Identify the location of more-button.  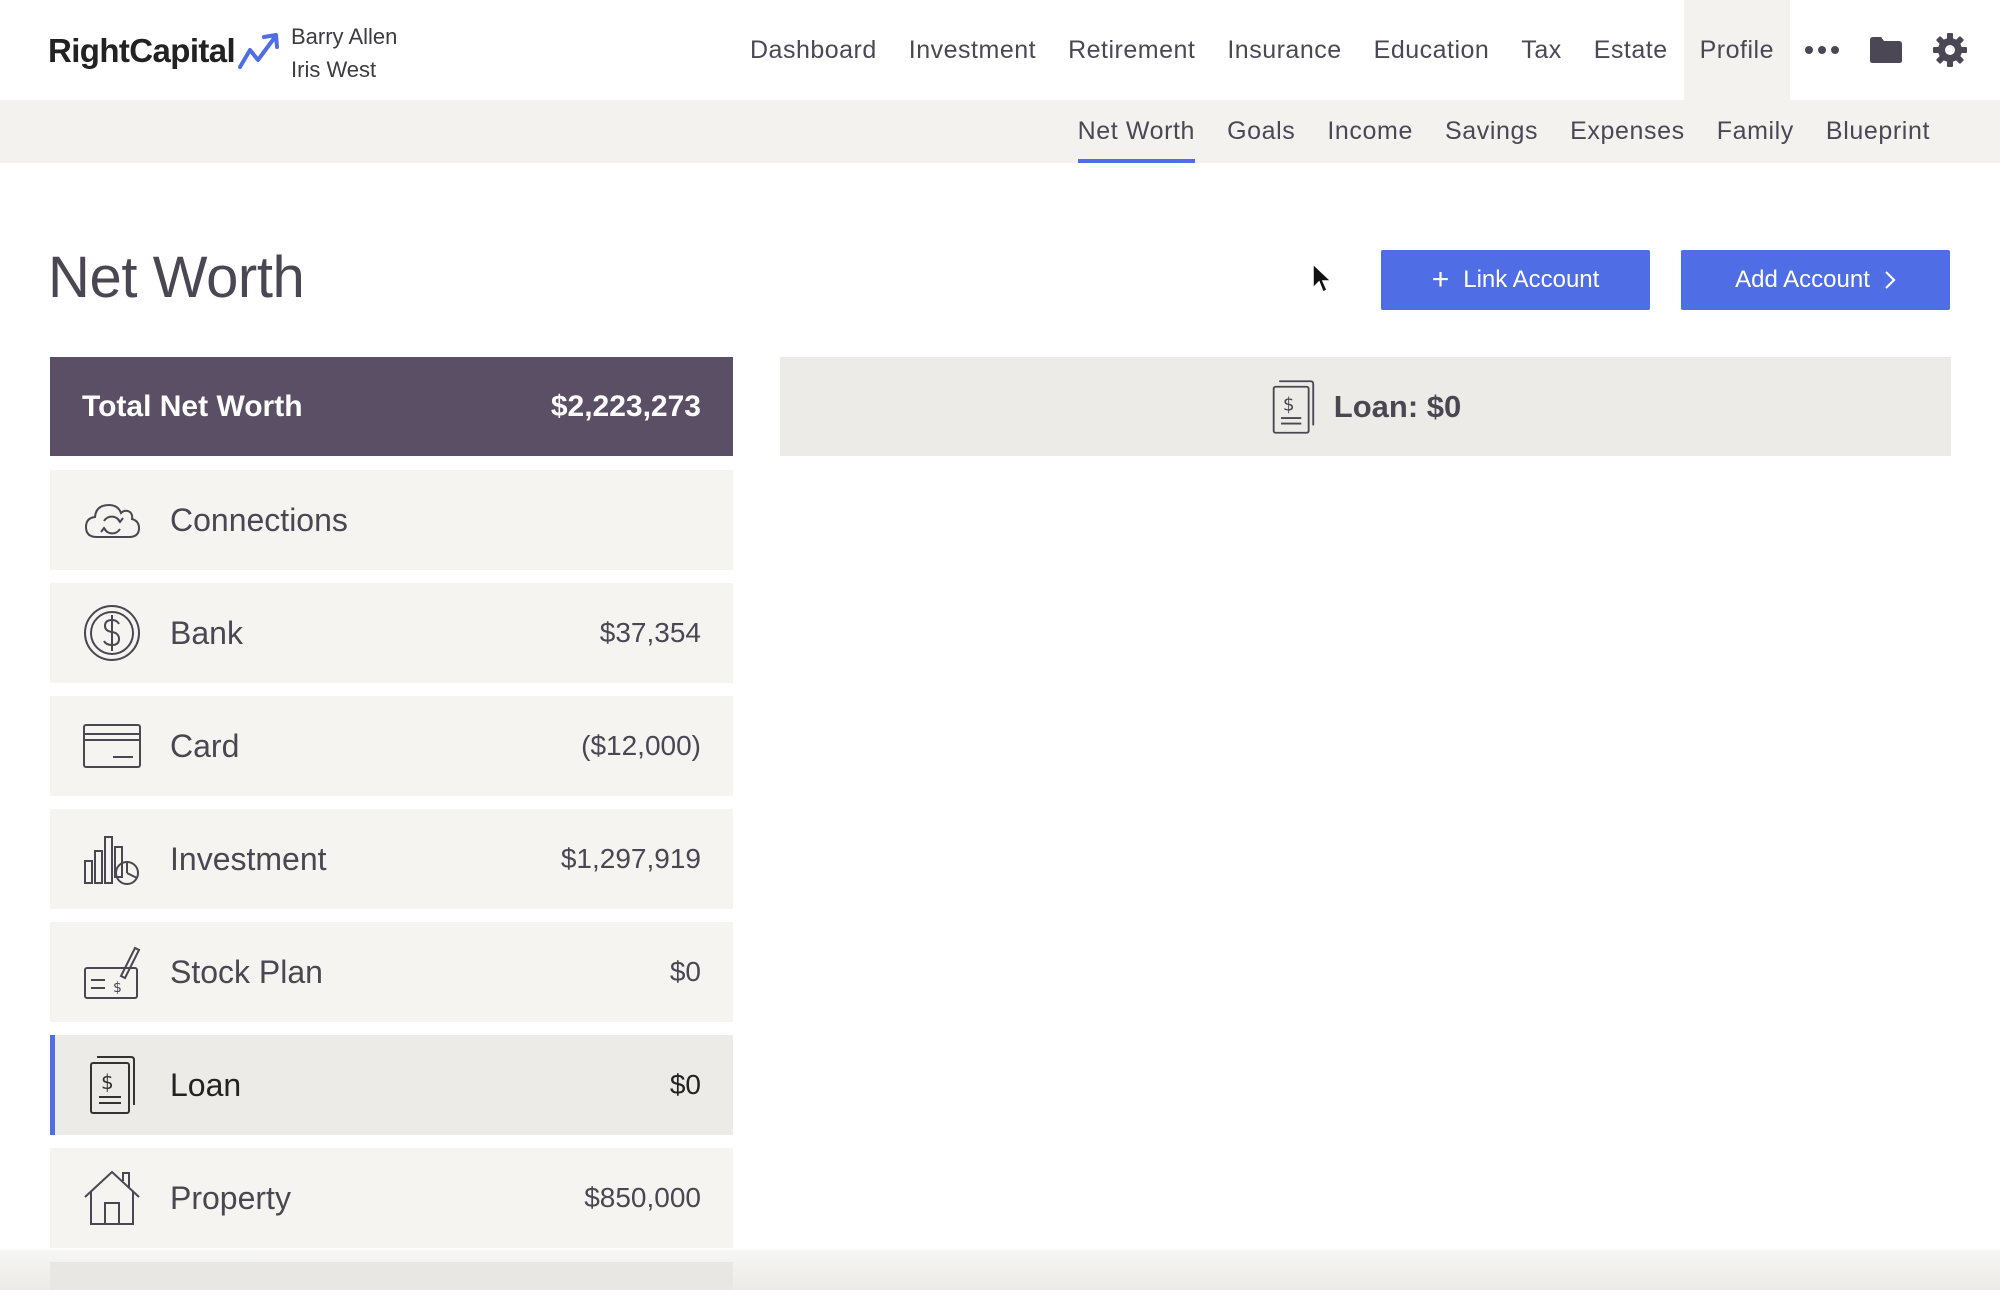
(1822, 50).